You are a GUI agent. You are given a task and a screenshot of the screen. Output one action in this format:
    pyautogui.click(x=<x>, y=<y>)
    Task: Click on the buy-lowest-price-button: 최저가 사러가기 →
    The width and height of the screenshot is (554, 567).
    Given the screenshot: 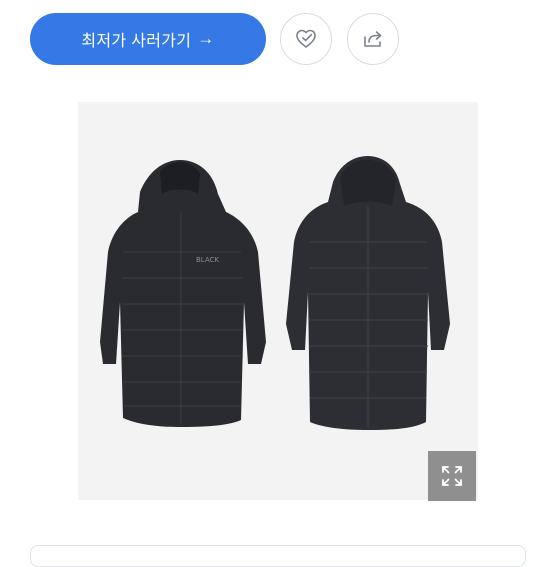 What is the action you would take?
    pyautogui.click(x=148, y=39)
    